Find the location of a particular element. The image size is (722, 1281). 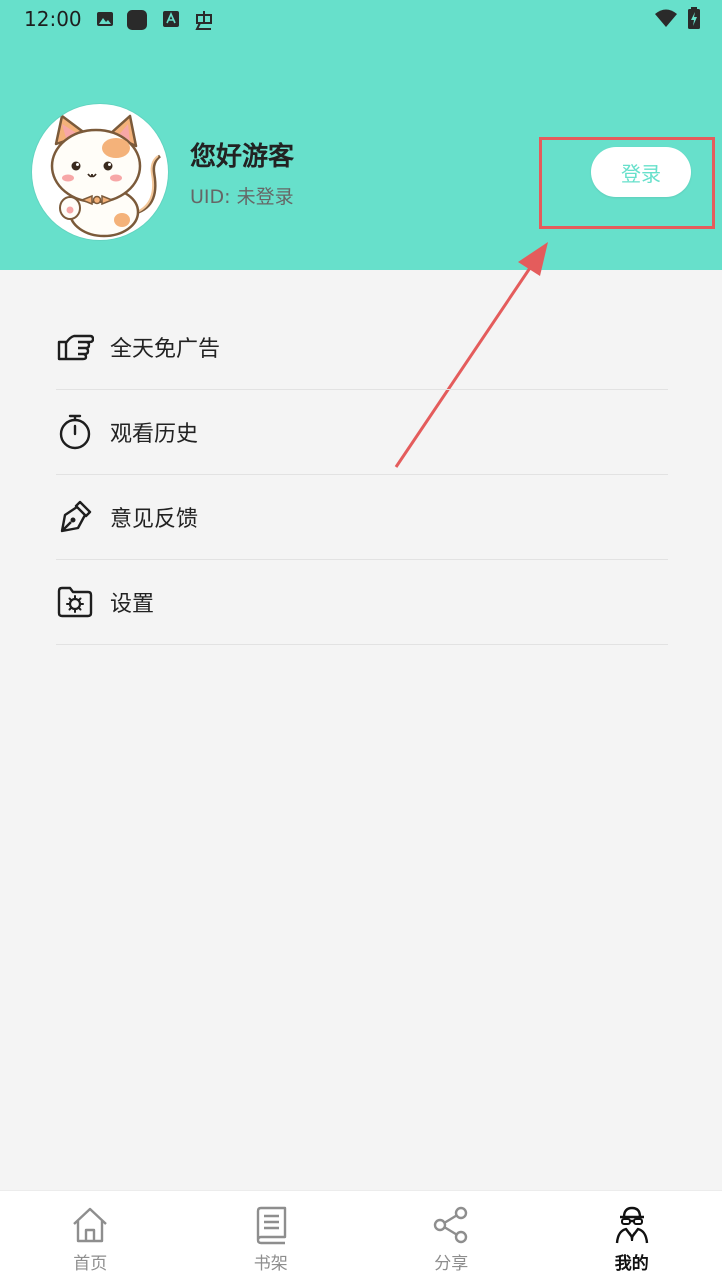

bug-notification-icon is located at coordinates (204, 23).